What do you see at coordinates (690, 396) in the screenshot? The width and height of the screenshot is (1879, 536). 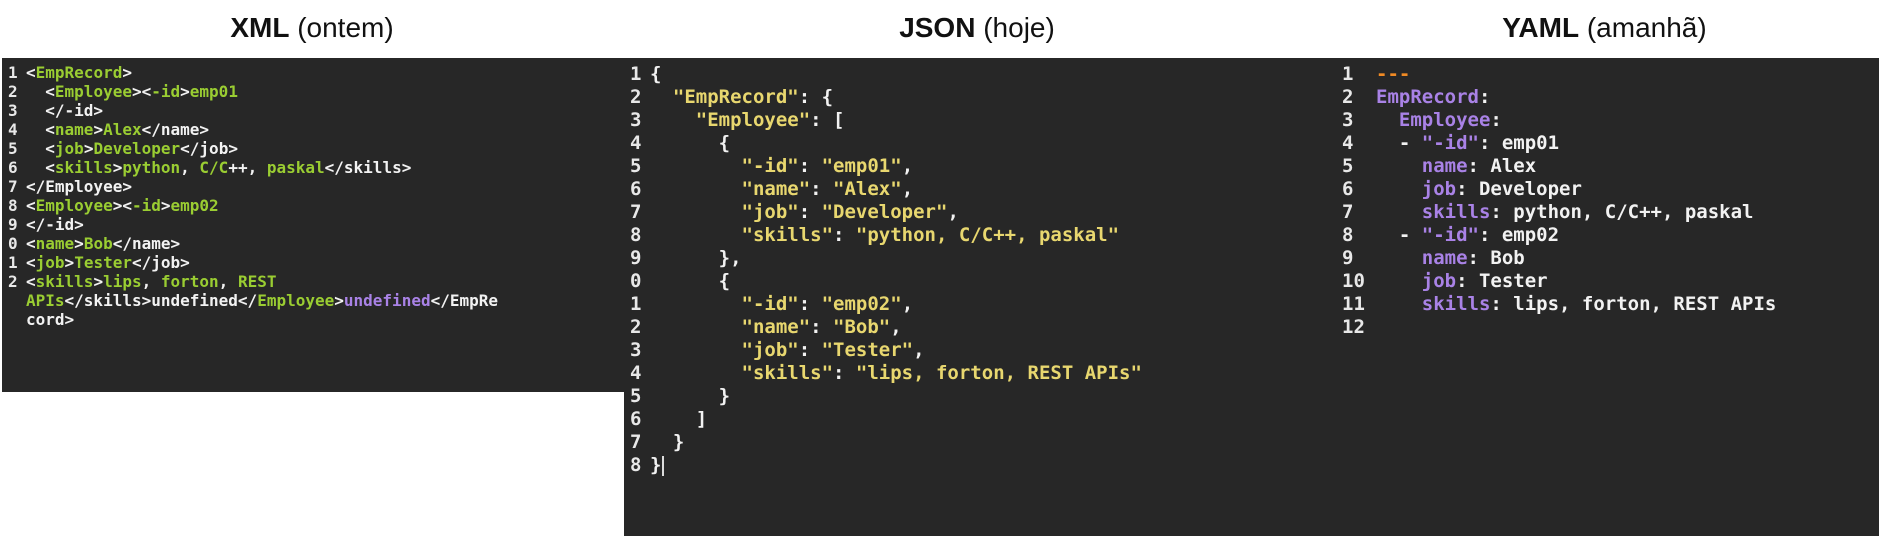 I see `code-token: }` at bounding box center [690, 396].